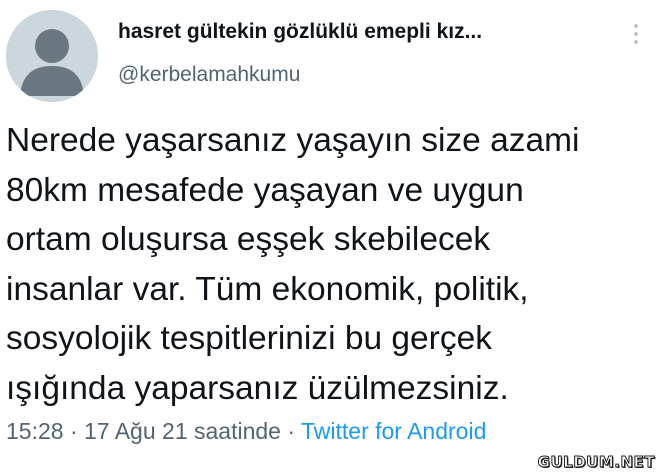 The height and width of the screenshot is (475, 663). I want to click on tweet-text-line: 80km mesafede yaşayan ve uygun, so click(265, 190).